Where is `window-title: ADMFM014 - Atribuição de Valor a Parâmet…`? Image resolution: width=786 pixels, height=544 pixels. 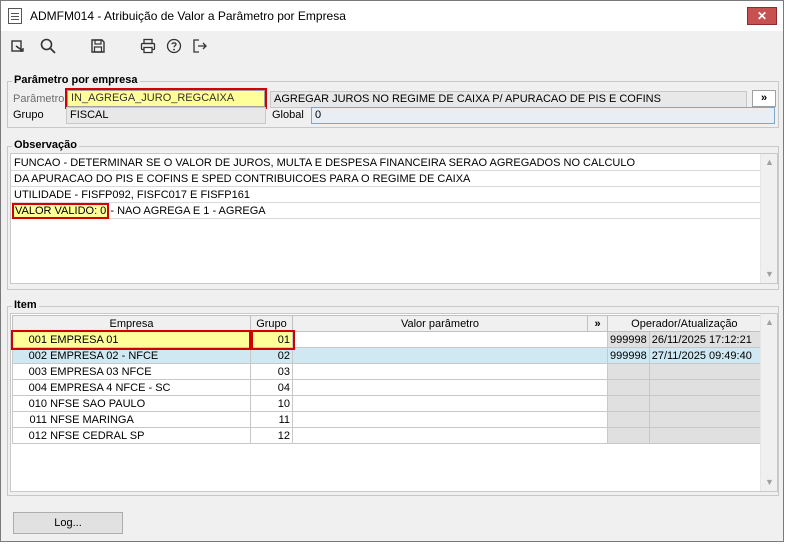
window-title: ADMFM014 - Atribuição de Valor a Parâmet… is located at coordinates (188, 16).